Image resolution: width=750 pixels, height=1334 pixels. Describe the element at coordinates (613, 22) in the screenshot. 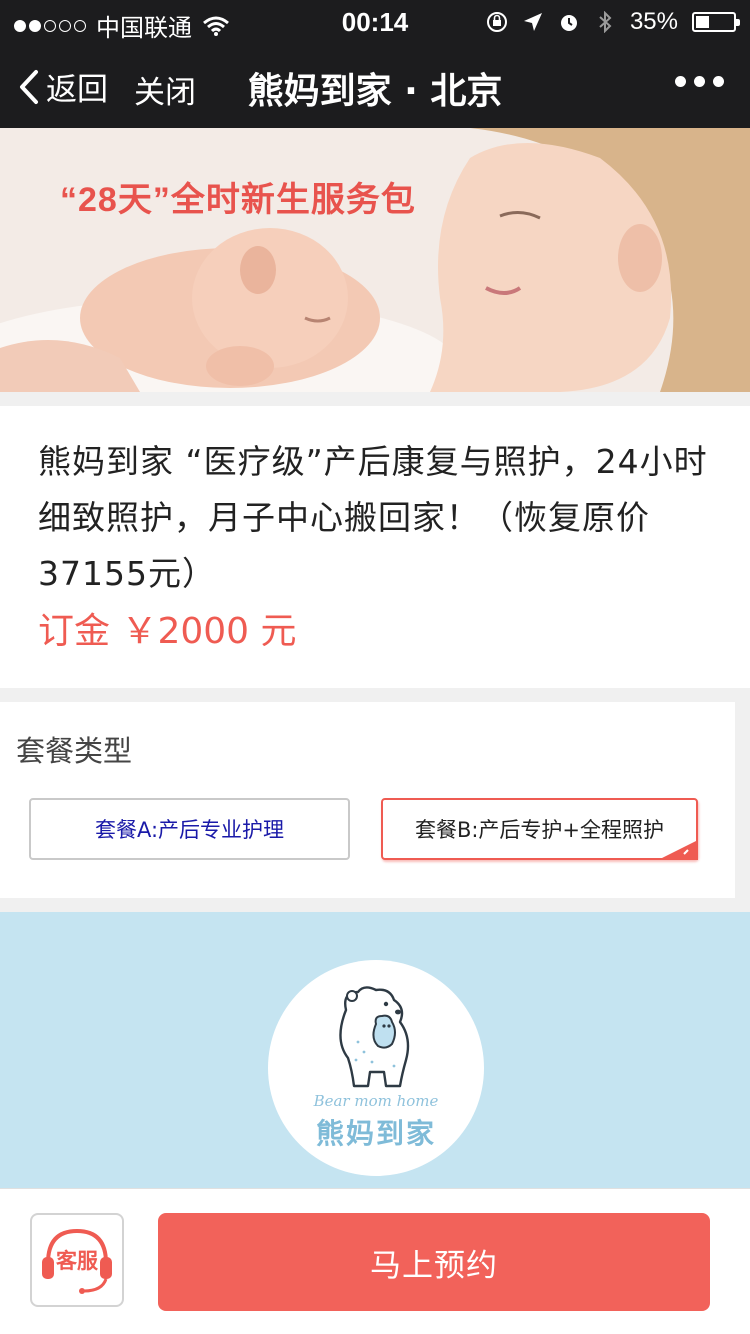

I see `status-right: 35%` at that location.